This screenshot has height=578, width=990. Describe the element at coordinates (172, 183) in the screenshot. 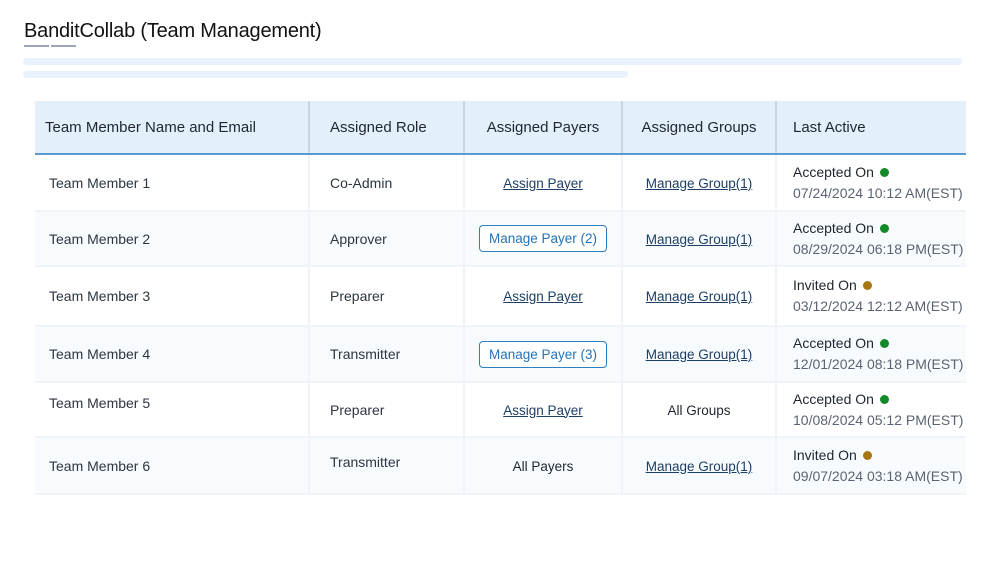

I see `member-name-cell: Team Member 1` at that location.